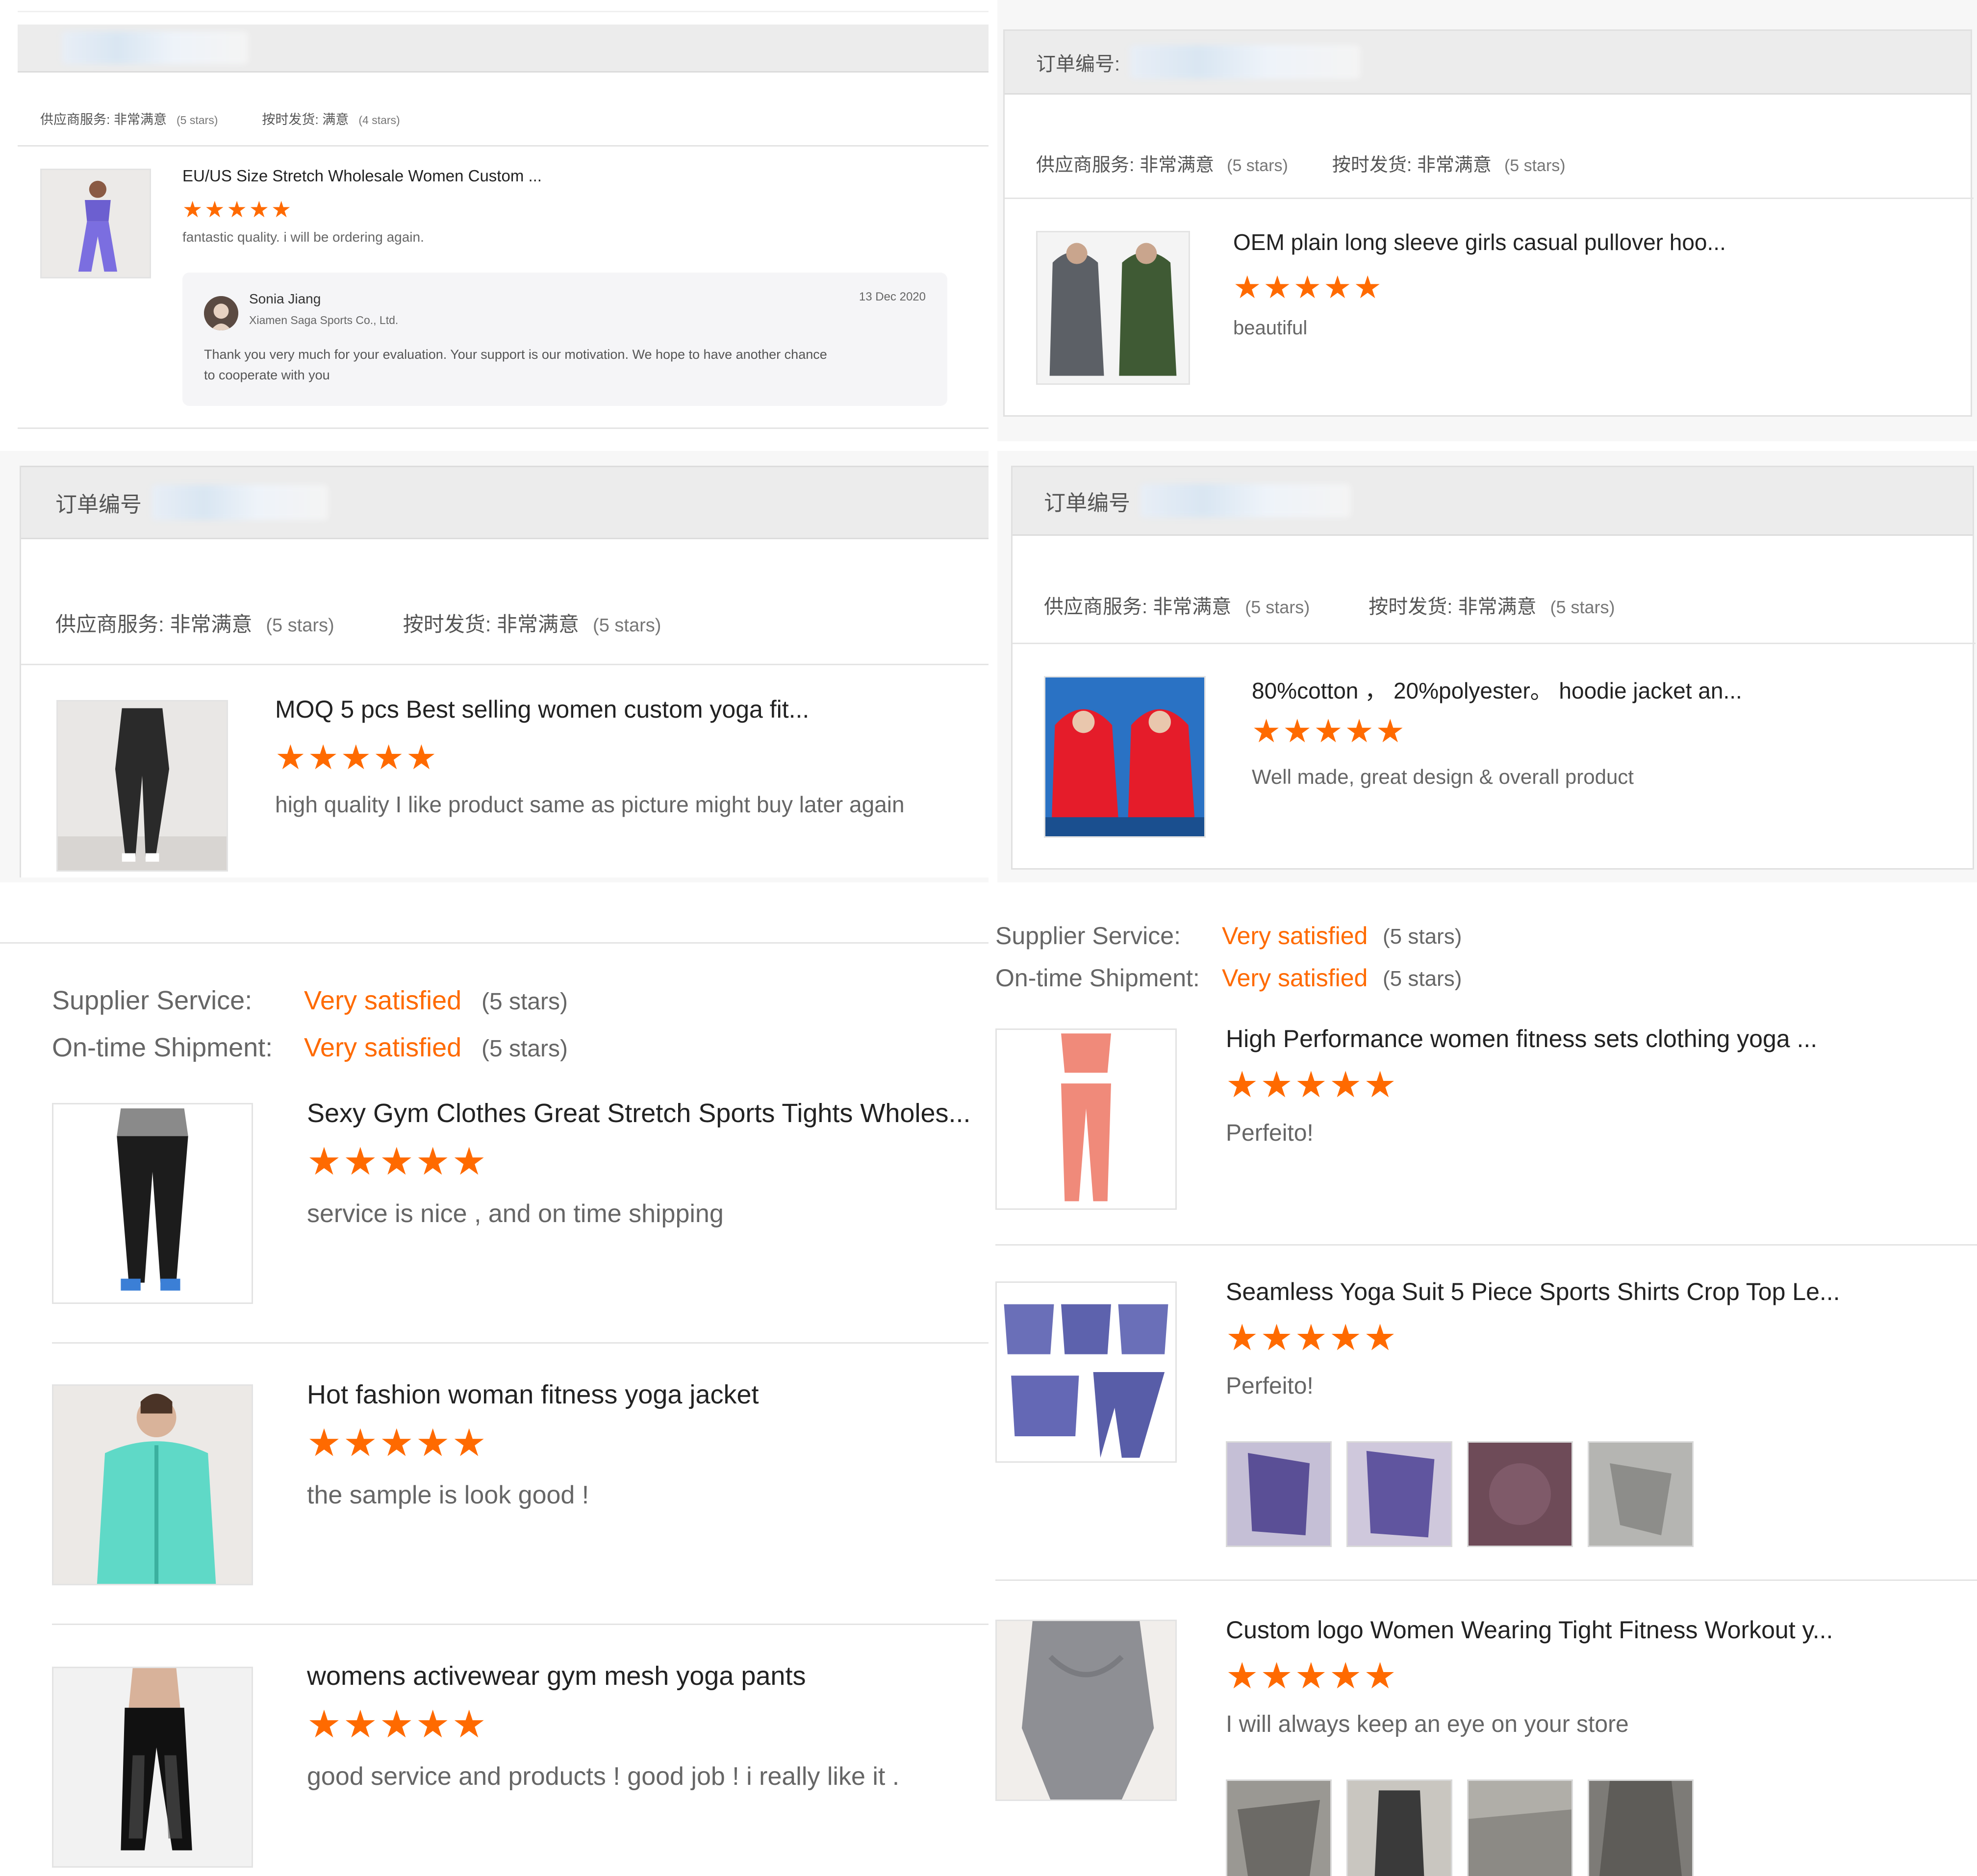 This screenshot has height=1876, width=1977. Describe the element at coordinates (645, 1395) in the screenshot. I see `product-title: Hot fashion woman fitness yoga jacket` at that location.